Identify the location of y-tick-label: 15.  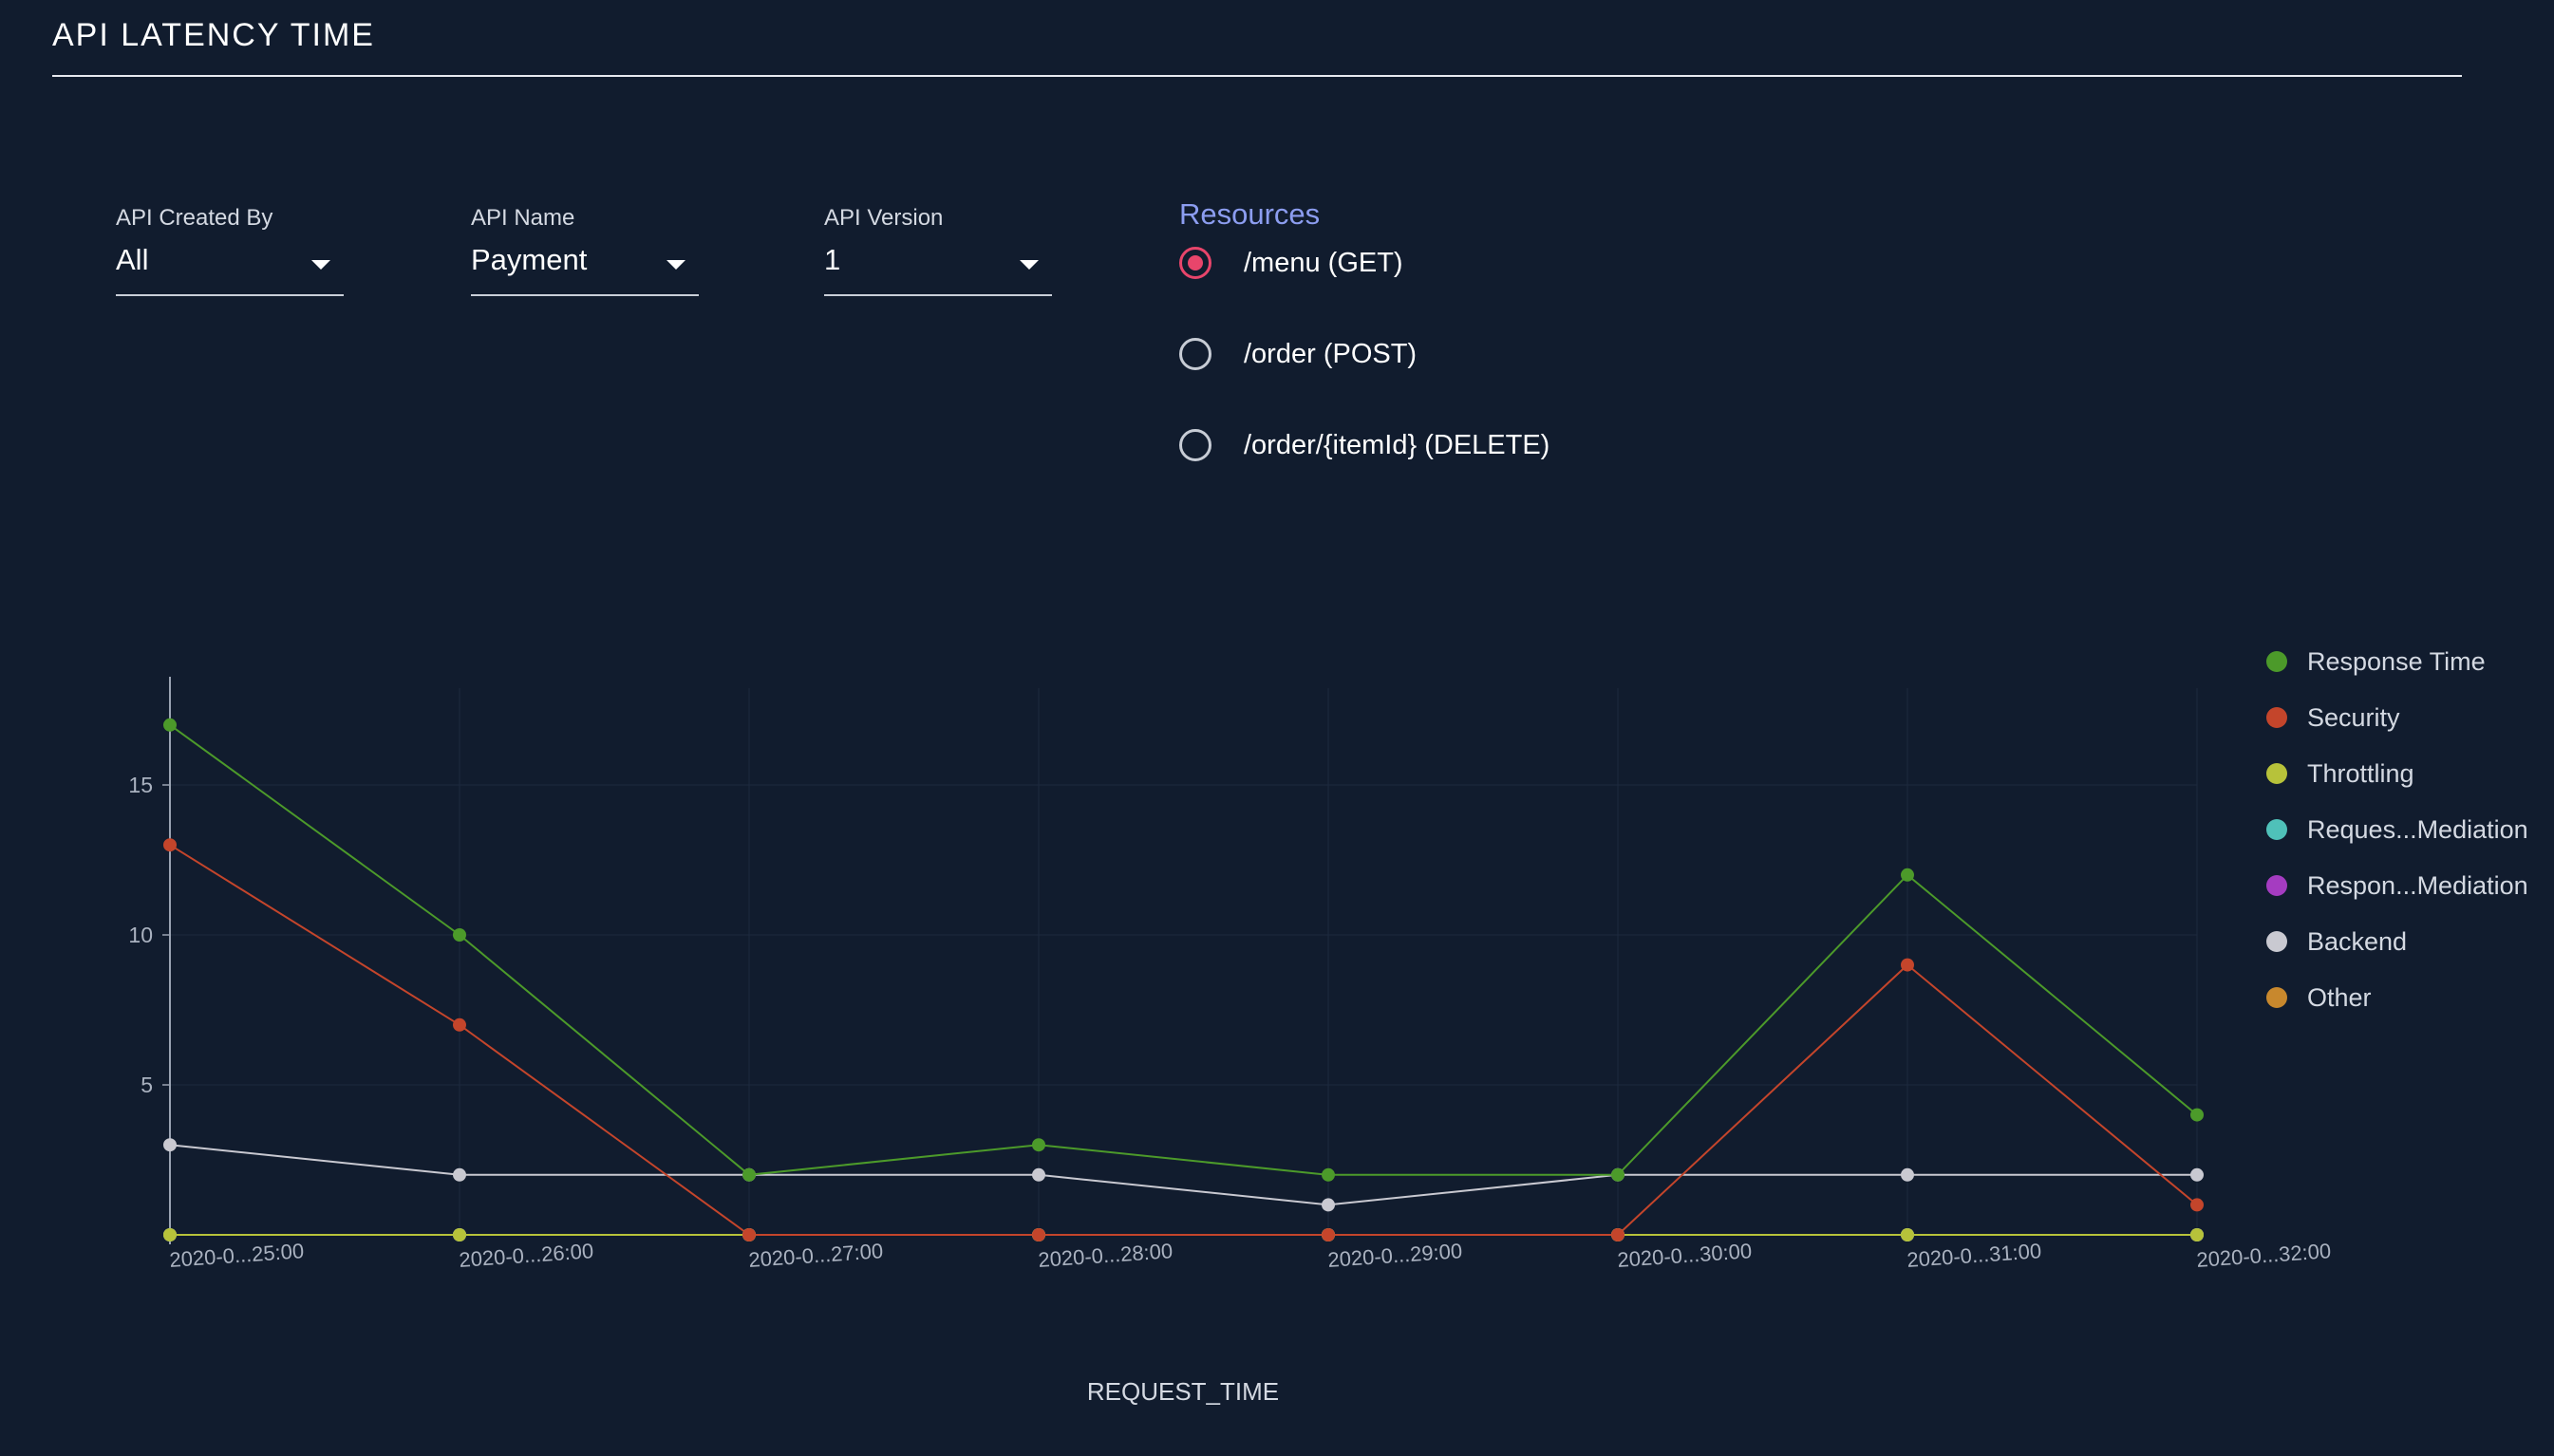
(140, 785).